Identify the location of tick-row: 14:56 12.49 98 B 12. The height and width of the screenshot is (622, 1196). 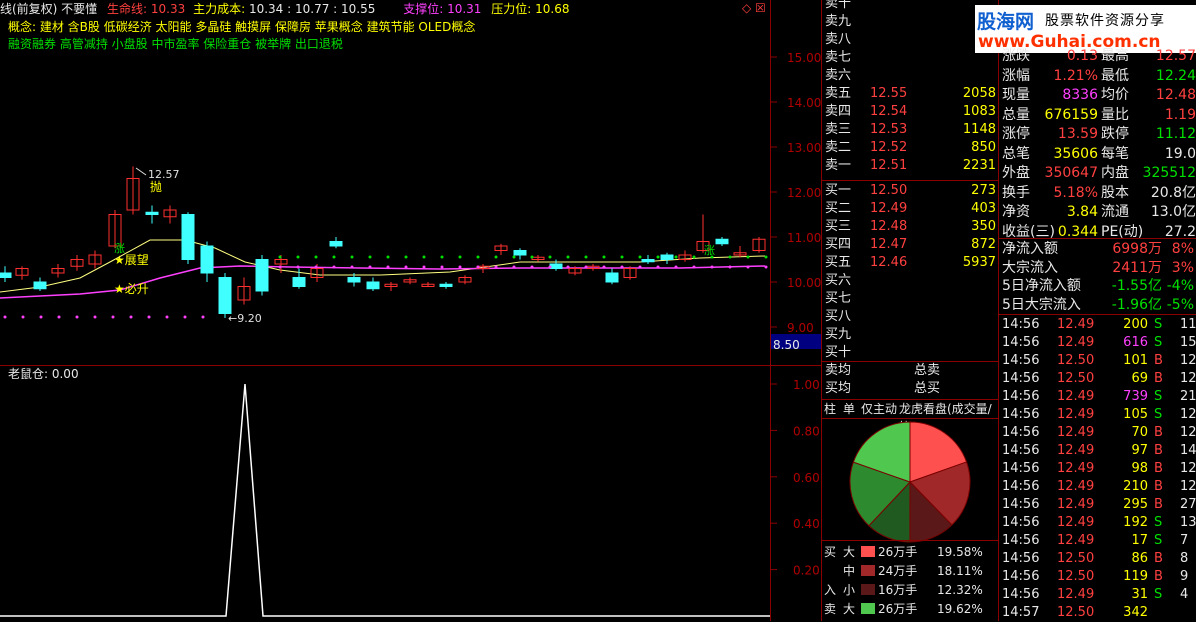
(1098, 469).